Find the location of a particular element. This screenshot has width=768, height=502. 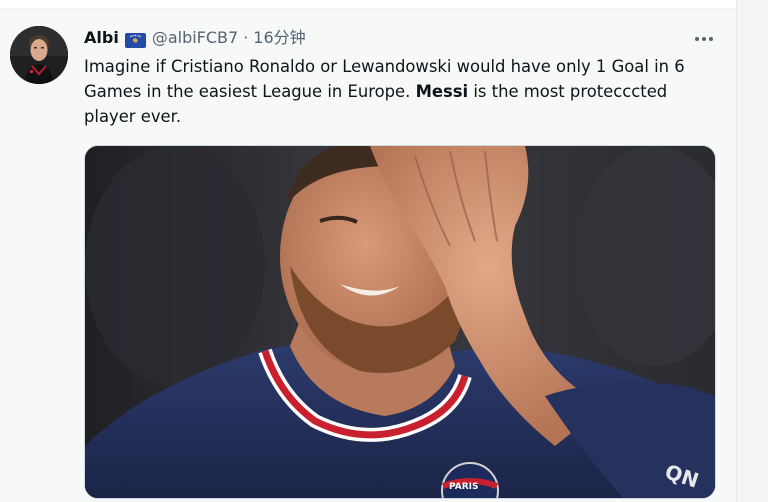

avatar is located at coordinates (39, 55).